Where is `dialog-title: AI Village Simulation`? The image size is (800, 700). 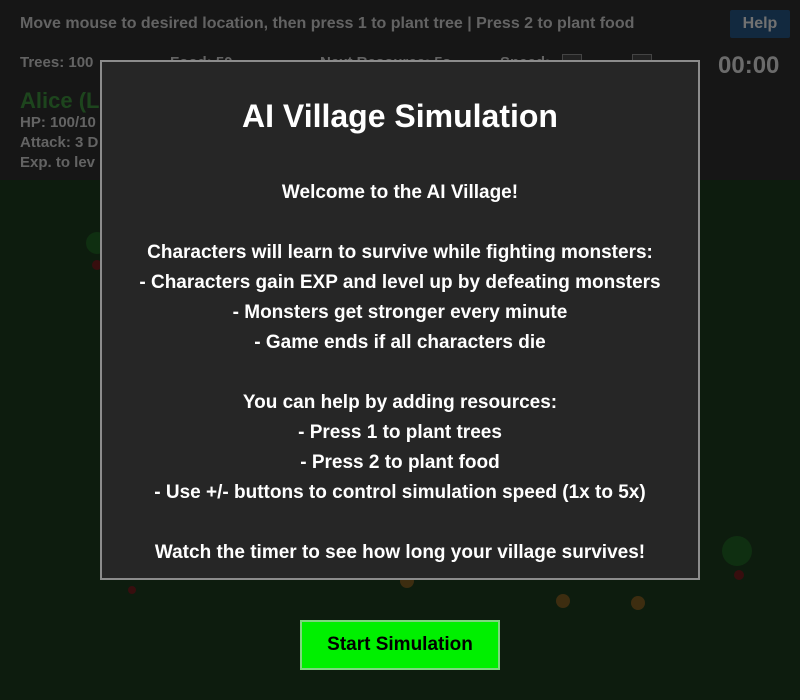 dialog-title: AI Village Simulation is located at coordinates (400, 116).